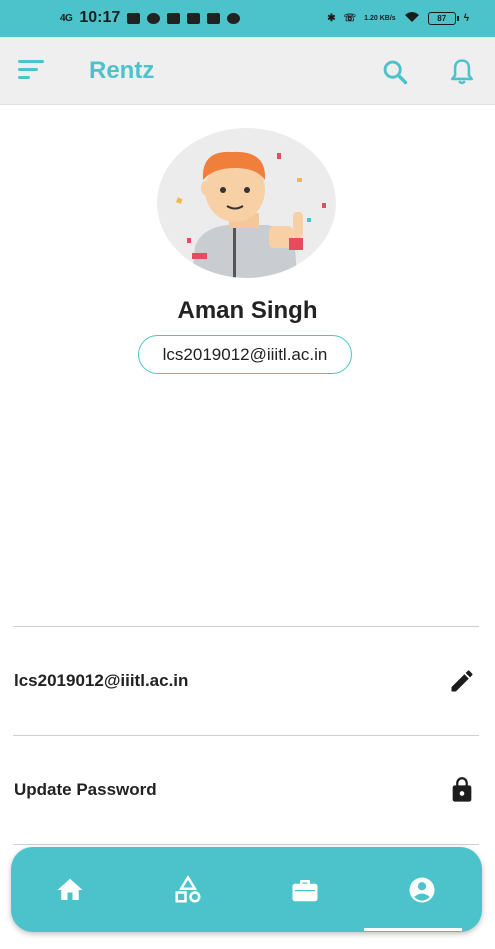  I want to click on wifi-icon, so click(412, 18).